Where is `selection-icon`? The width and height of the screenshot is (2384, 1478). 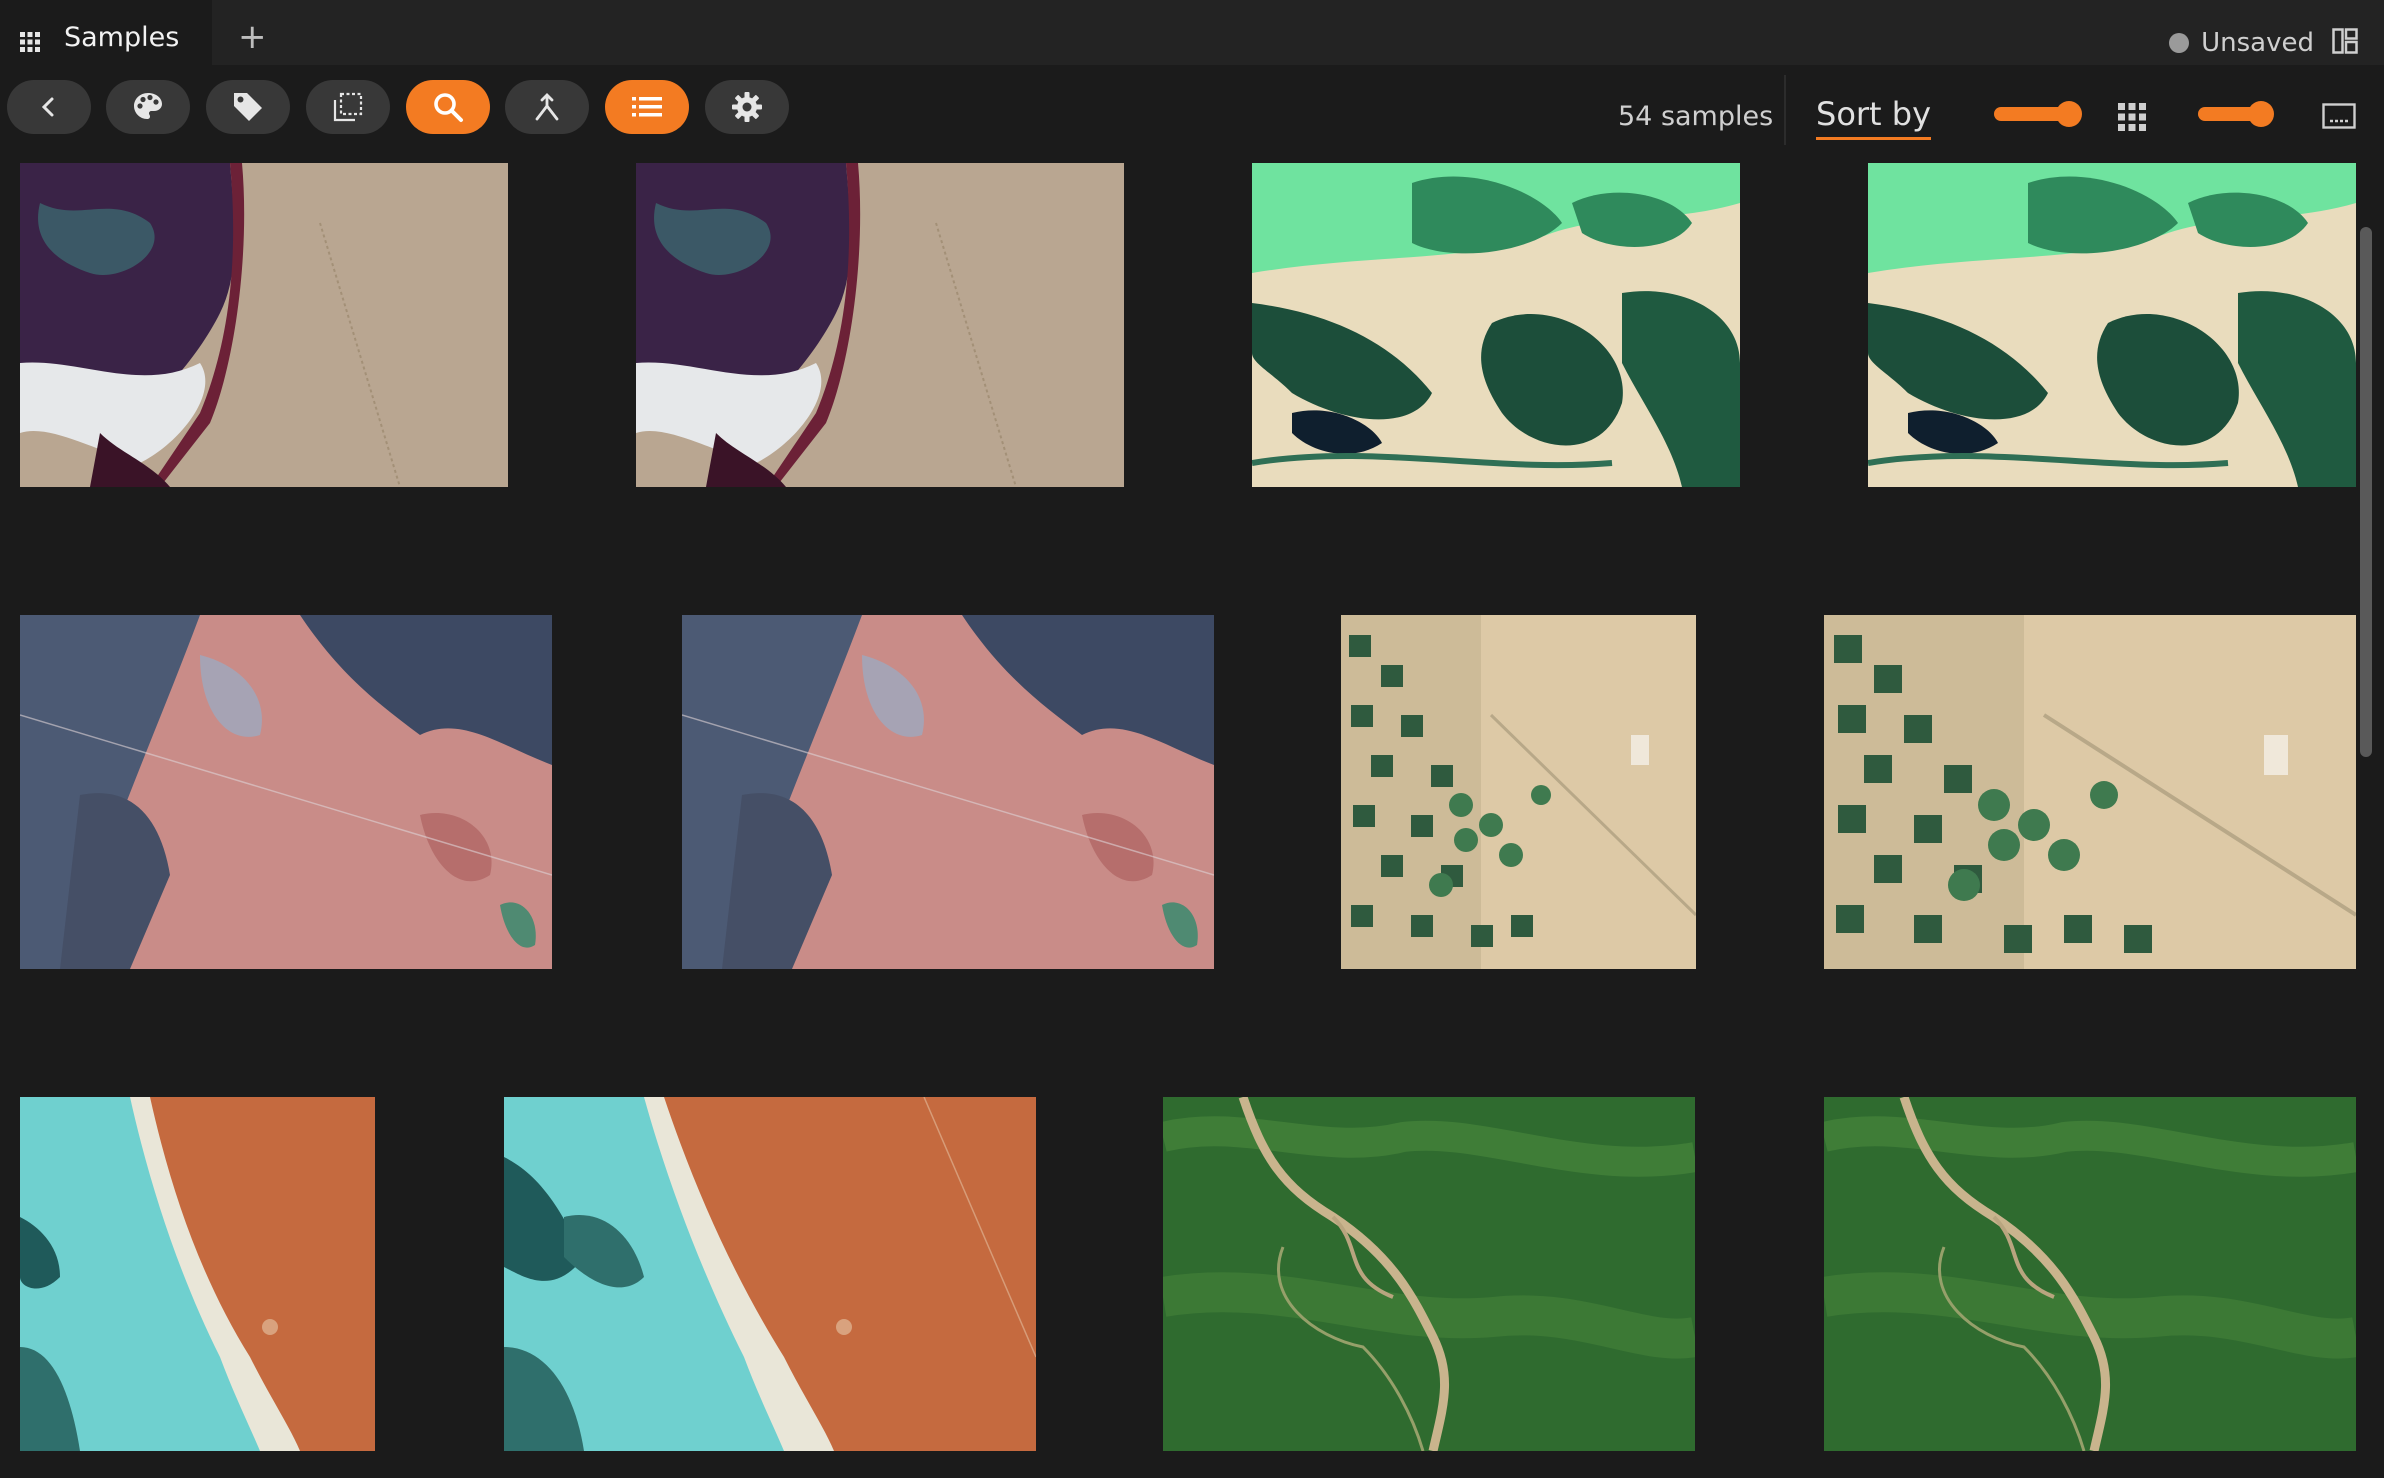
selection-icon is located at coordinates (348, 107).